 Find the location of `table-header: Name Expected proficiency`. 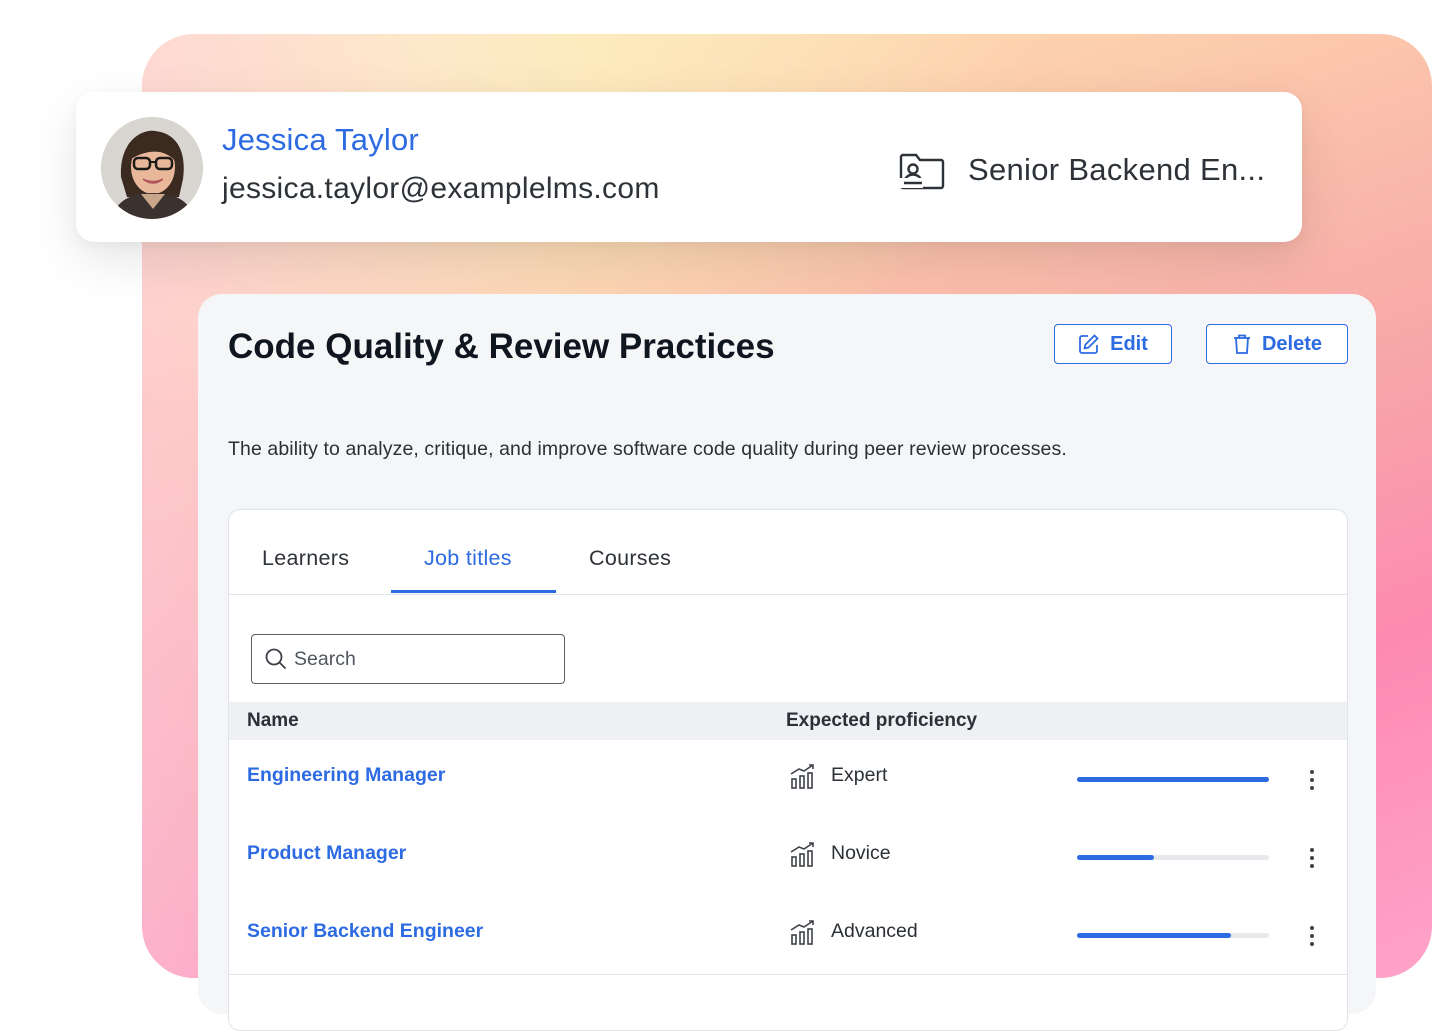

table-header: Name Expected proficiency is located at coordinates (788, 721).